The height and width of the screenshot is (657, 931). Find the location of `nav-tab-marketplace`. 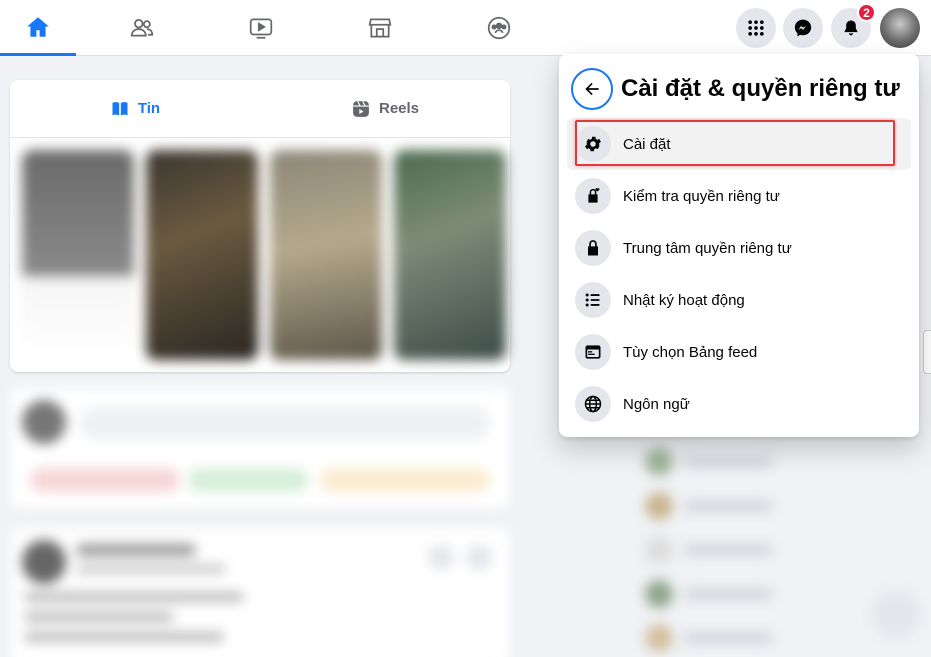

nav-tab-marketplace is located at coordinates (380, 28).